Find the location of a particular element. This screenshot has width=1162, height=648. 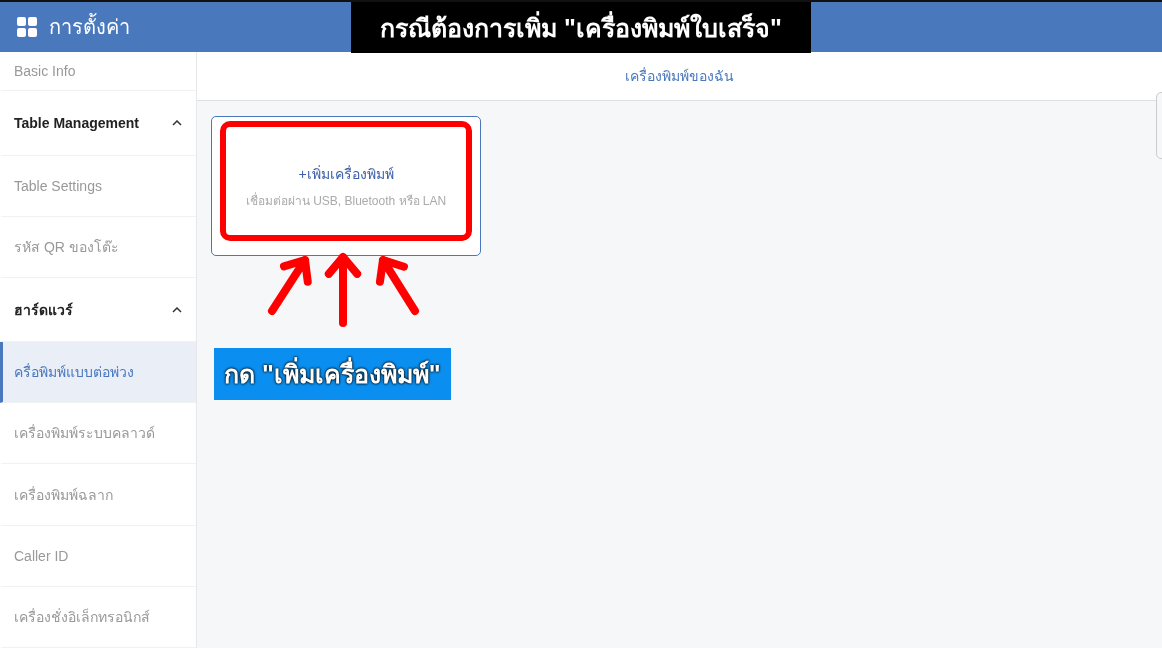

page-title: การตั้งค่า is located at coordinates (89, 27).